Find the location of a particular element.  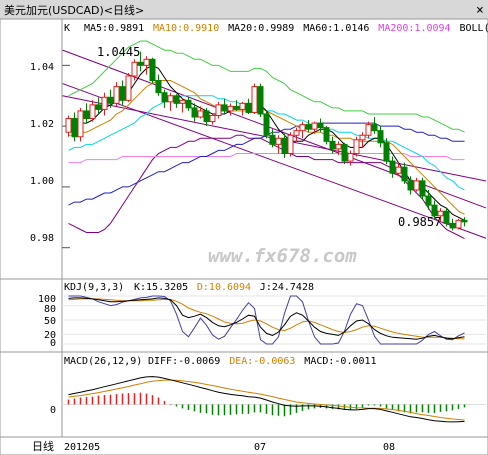

y-tick-label: 1.02 is located at coordinates (42, 124).